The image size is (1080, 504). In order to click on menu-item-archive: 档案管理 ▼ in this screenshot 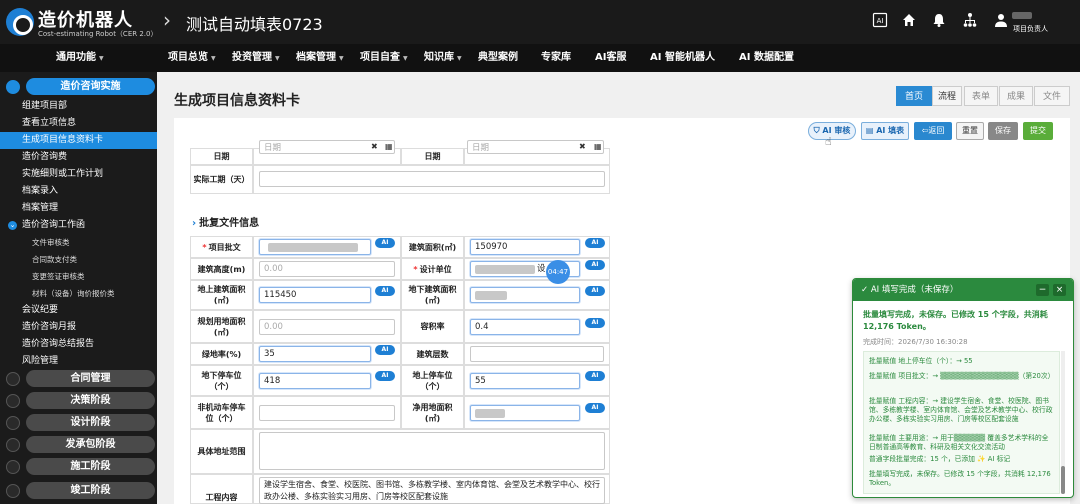, I will do `click(320, 58)`.